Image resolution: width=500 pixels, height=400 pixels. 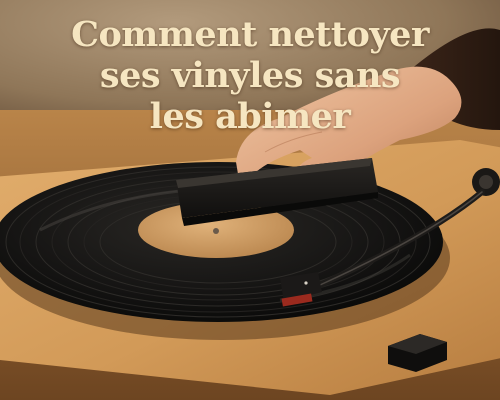 I want to click on spindle, so click(x=216, y=231).